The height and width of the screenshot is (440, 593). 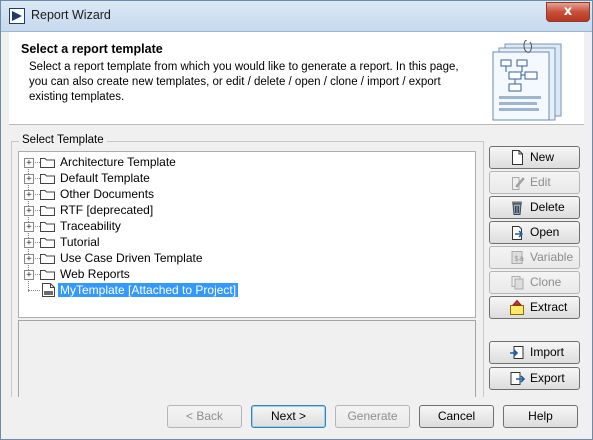 I want to click on tree-item-label: Traceability, so click(x=90, y=226).